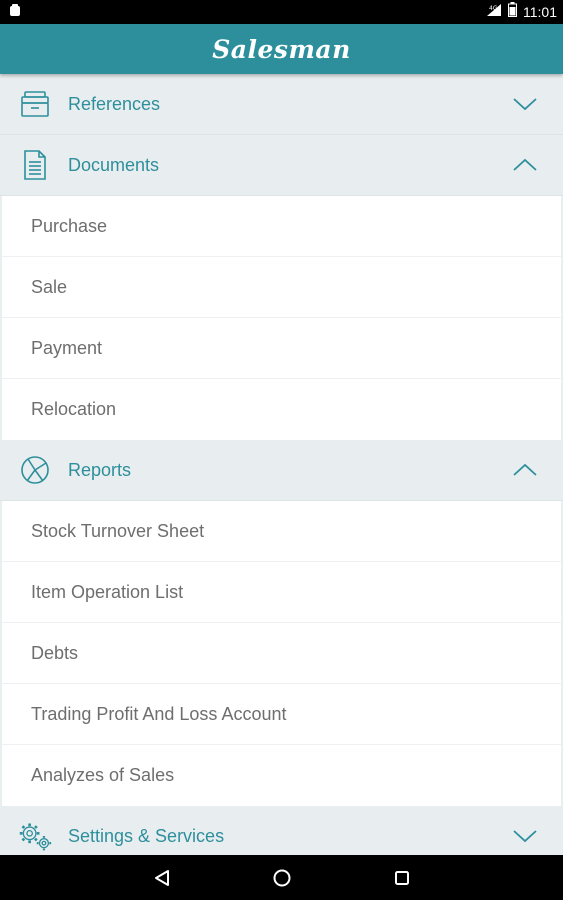 The width and height of the screenshot is (563, 900). I want to click on app-bar: Salesman, so click(281, 49).